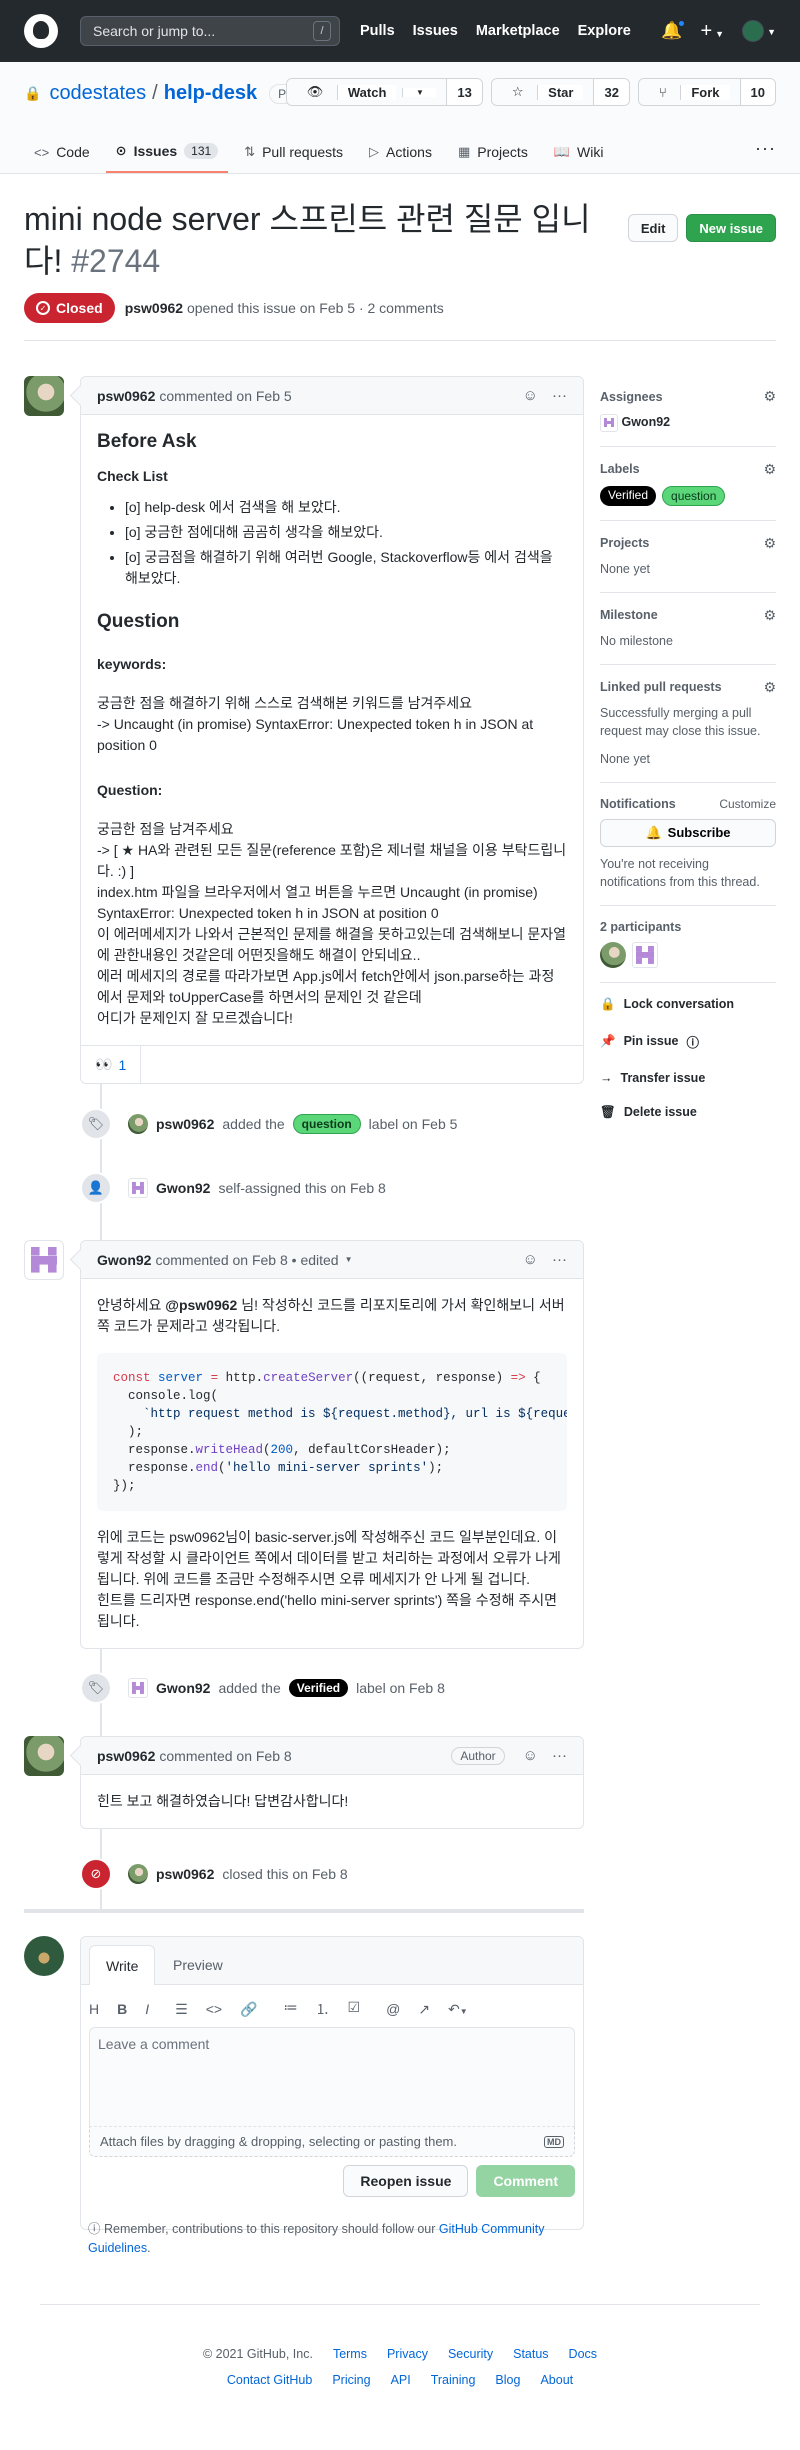 This screenshot has height=2450, width=800. What do you see at coordinates (518, 31) in the screenshot?
I see `nav-marketplace: Marketplace` at bounding box center [518, 31].